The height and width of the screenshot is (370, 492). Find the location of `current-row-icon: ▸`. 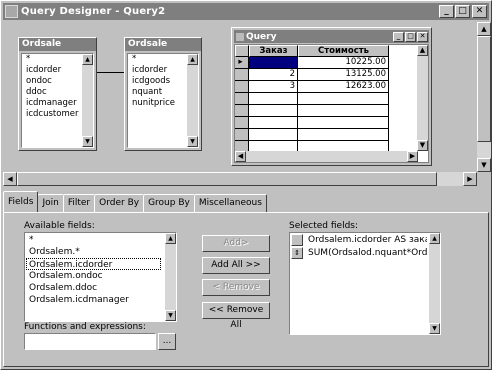

current-row-icon: ▸ is located at coordinates (242, 63).